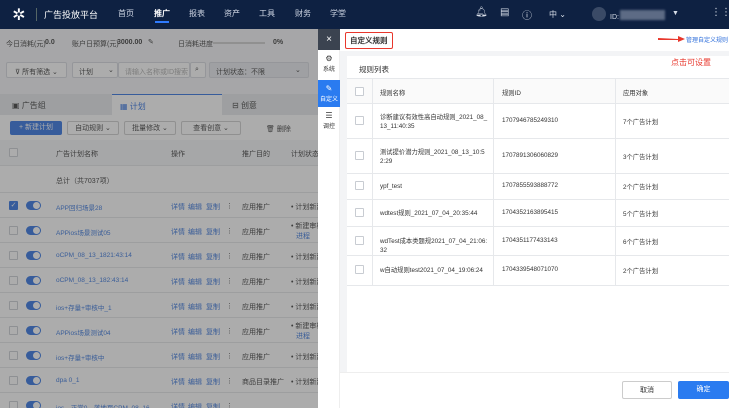 Image resolution: width=729 pixels, height=408 pixels. I want to click on tab-custom: ✎ 自定义, so click(329, 93).